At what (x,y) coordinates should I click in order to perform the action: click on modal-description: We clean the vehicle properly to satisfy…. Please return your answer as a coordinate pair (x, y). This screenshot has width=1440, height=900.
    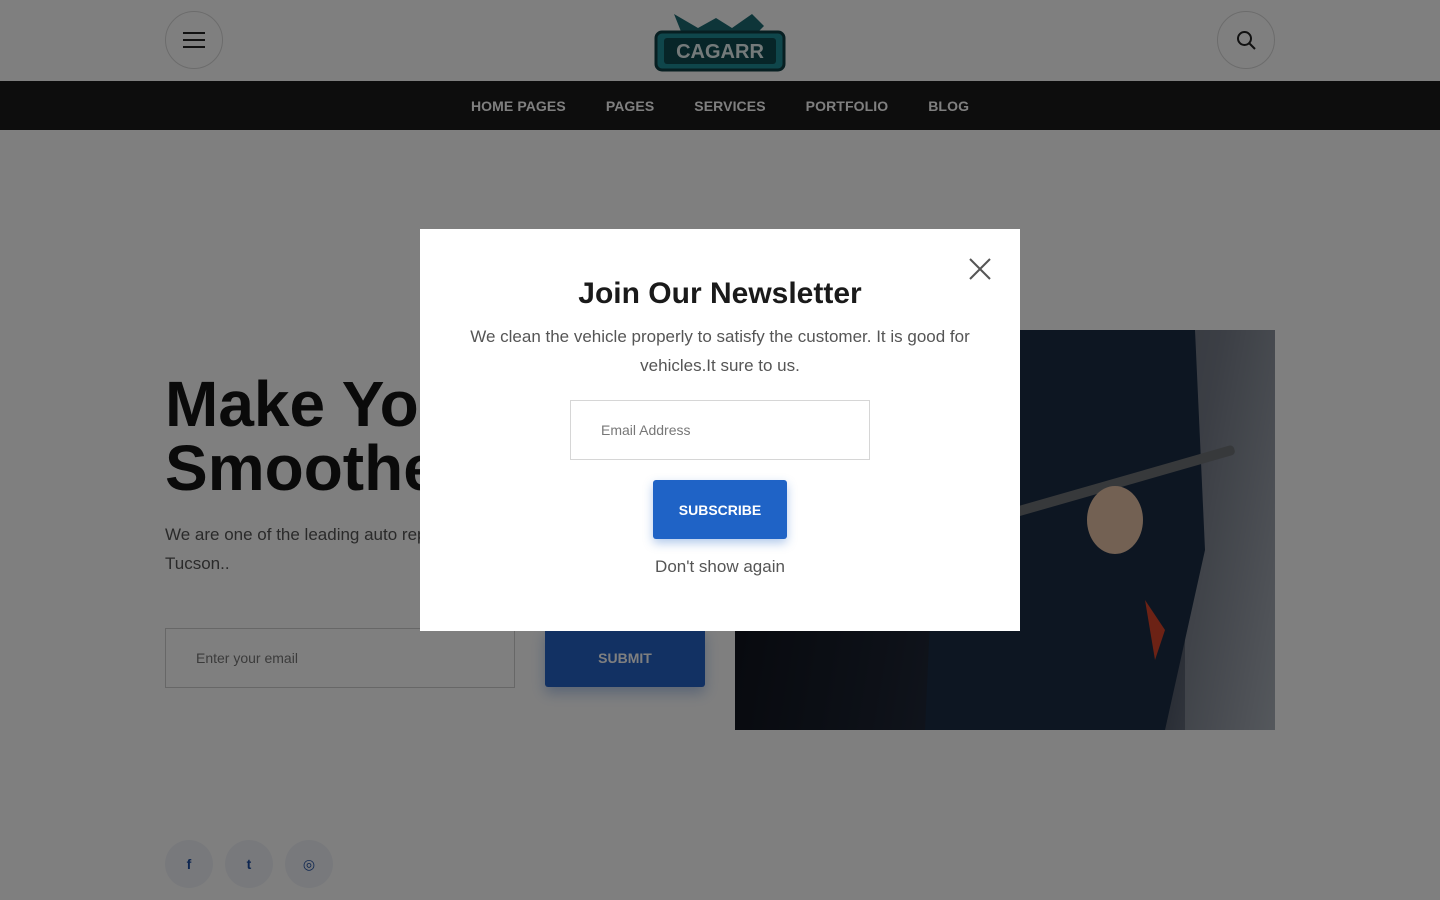
    Looking at the image, I should click on (720, 351).